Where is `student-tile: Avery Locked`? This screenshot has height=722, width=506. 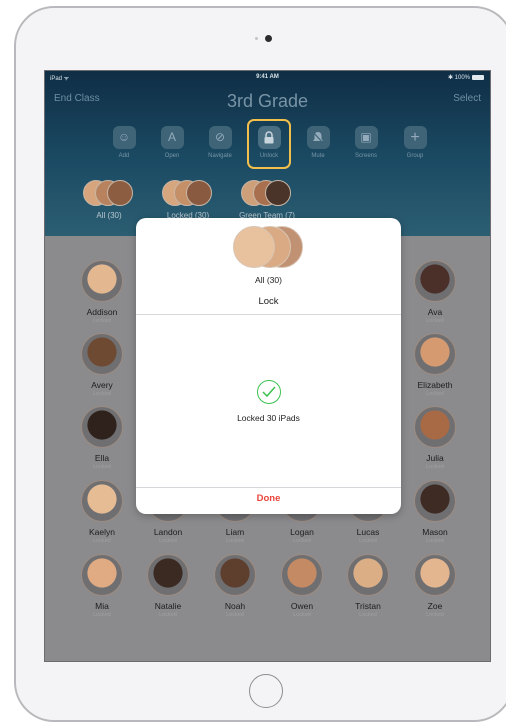 student-tile: Avery Locked is located at coordinates (102, 365).